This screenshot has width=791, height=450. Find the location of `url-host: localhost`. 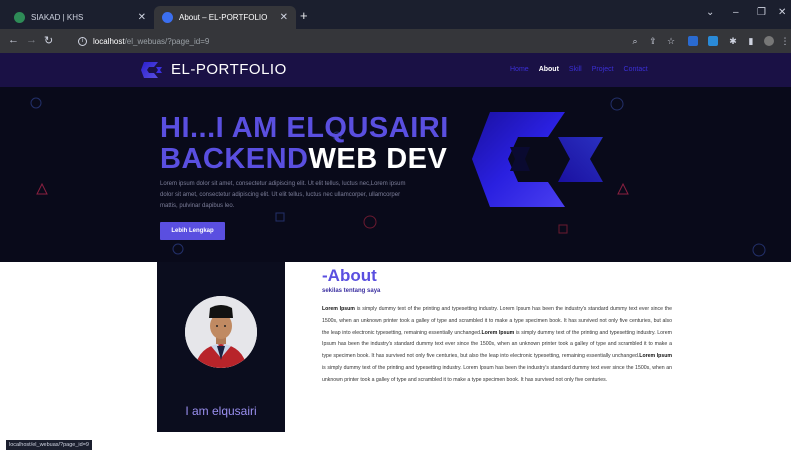

url-host: localhost is located at coordinates (109, 41).